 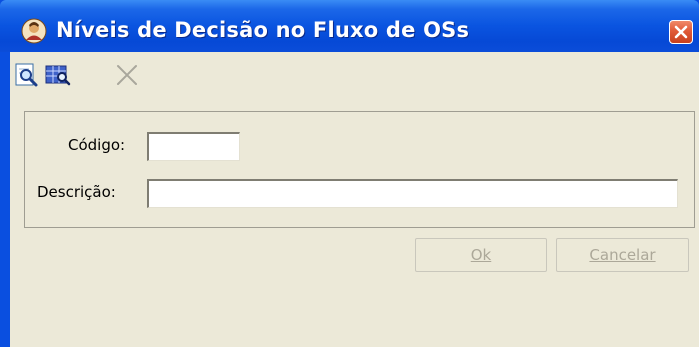 I want to click on close-icon, so click(x=681, y=32).